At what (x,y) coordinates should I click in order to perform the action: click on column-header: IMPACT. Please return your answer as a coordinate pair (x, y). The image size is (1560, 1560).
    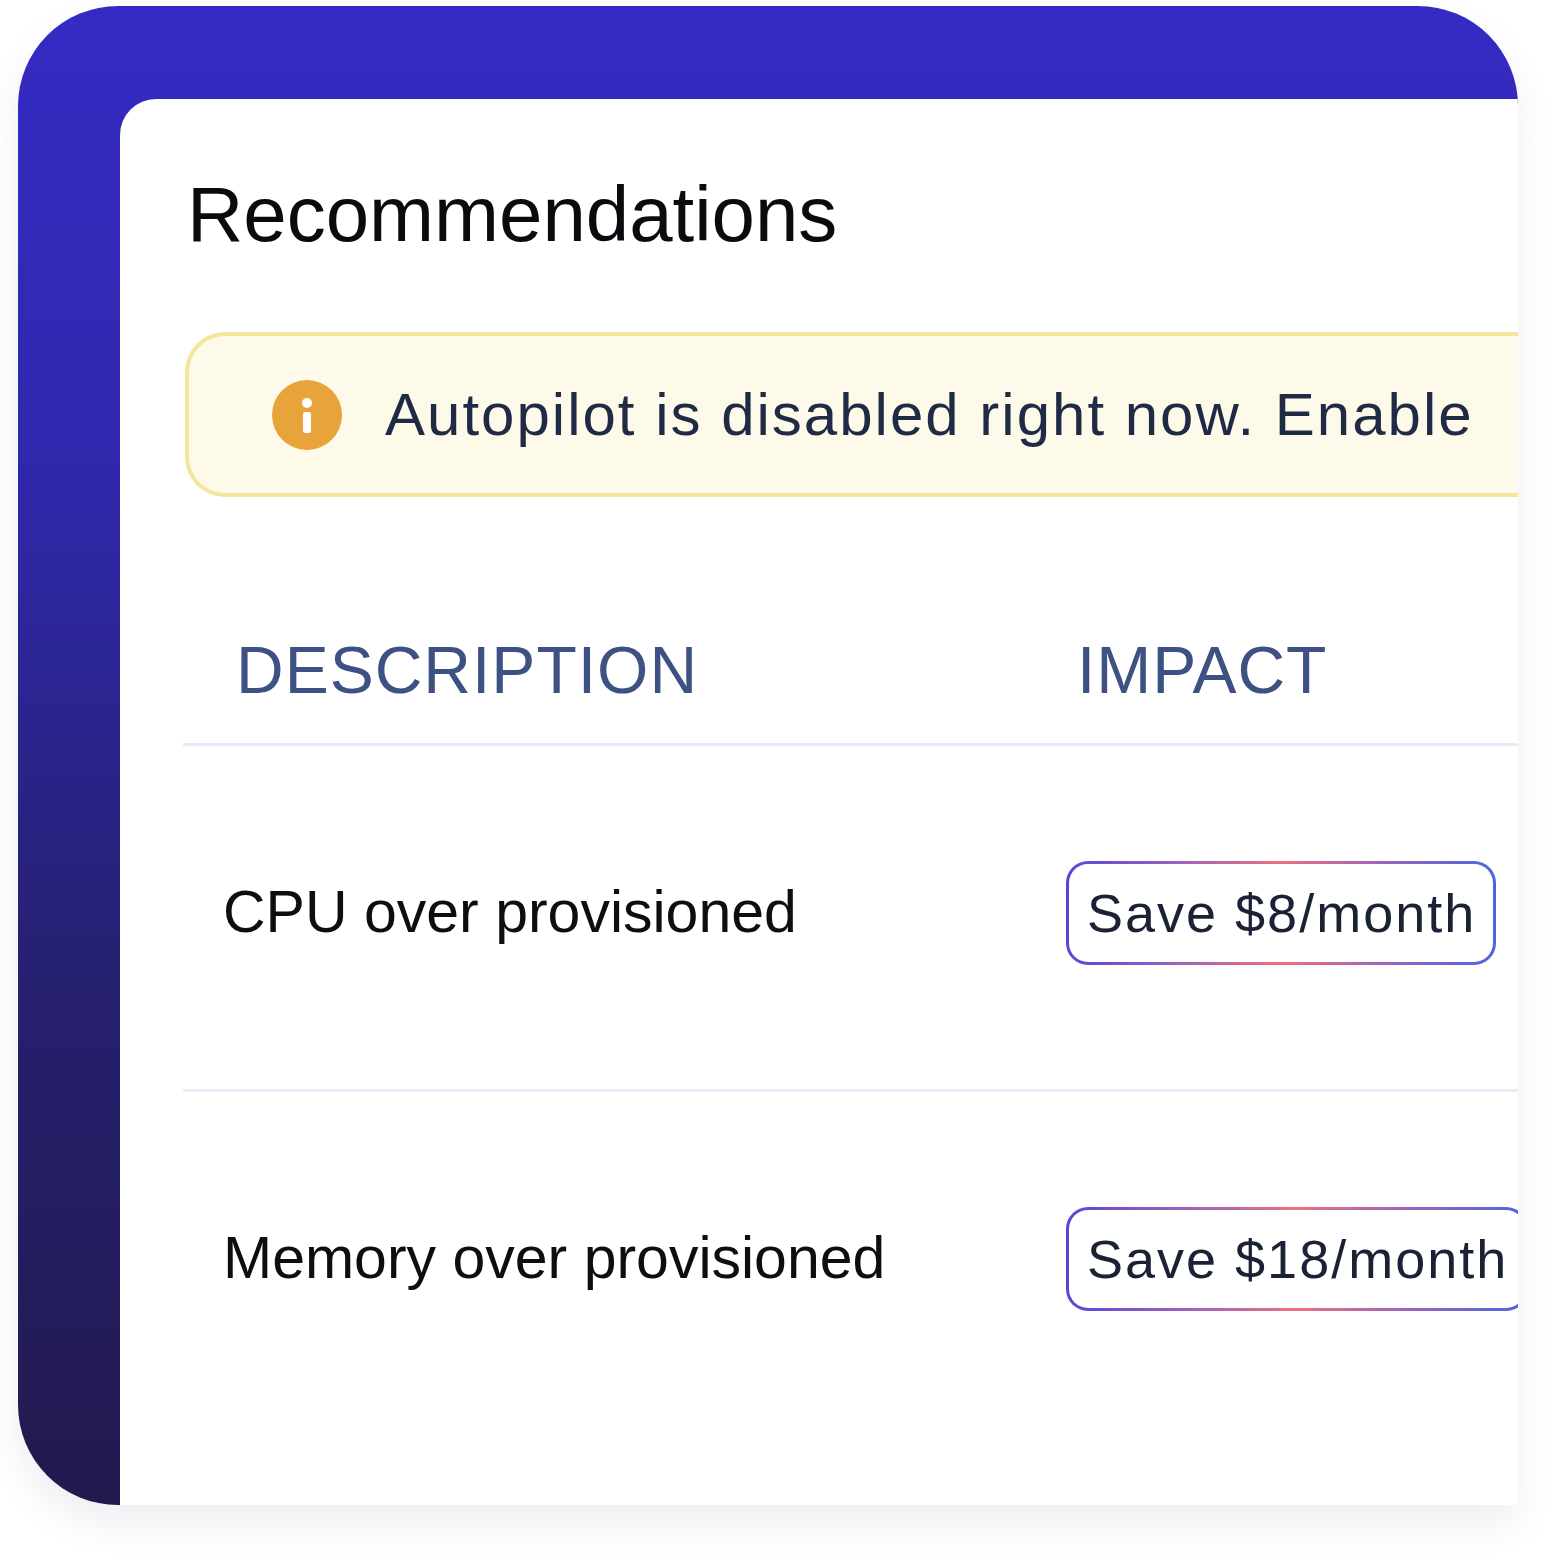
    Looking at the image, I should click on (1202, 670).